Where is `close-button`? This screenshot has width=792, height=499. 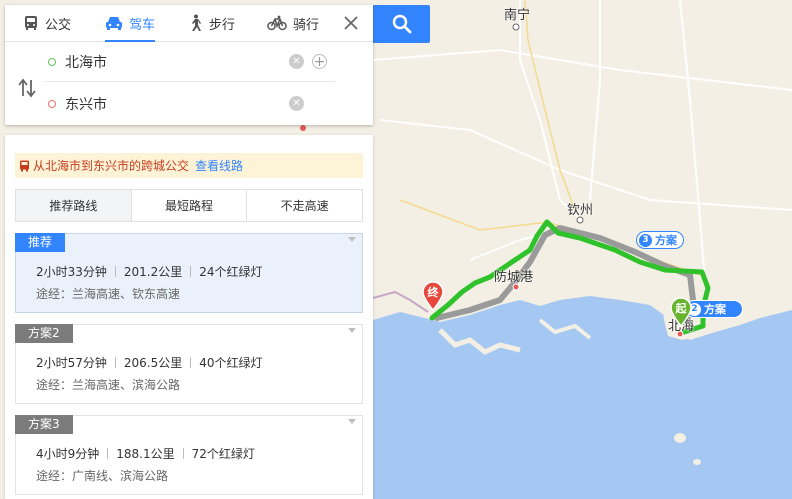
close-button is located at coordinates (351, 23).